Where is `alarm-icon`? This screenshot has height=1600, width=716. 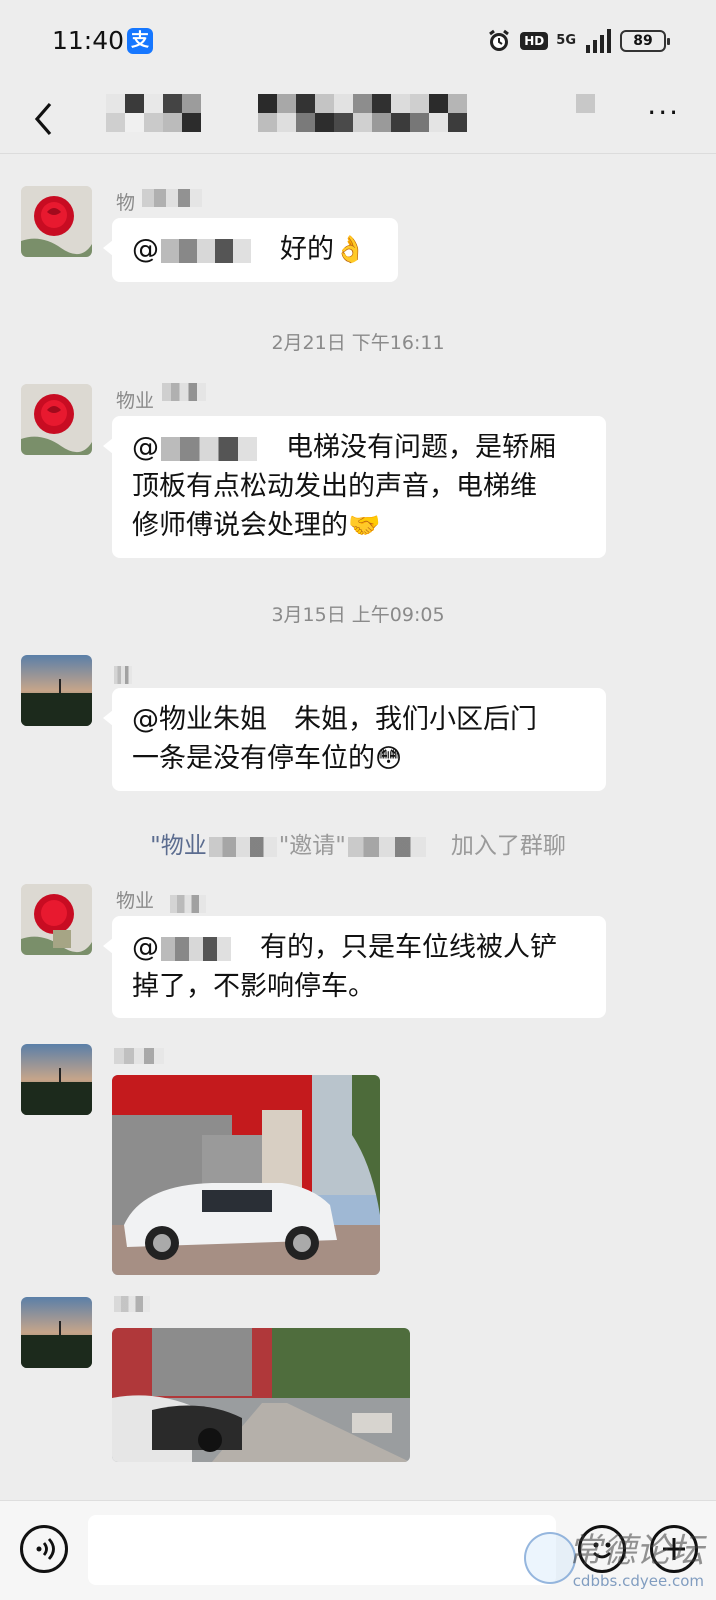
alarm-icon is located at coordinates (499, 40).